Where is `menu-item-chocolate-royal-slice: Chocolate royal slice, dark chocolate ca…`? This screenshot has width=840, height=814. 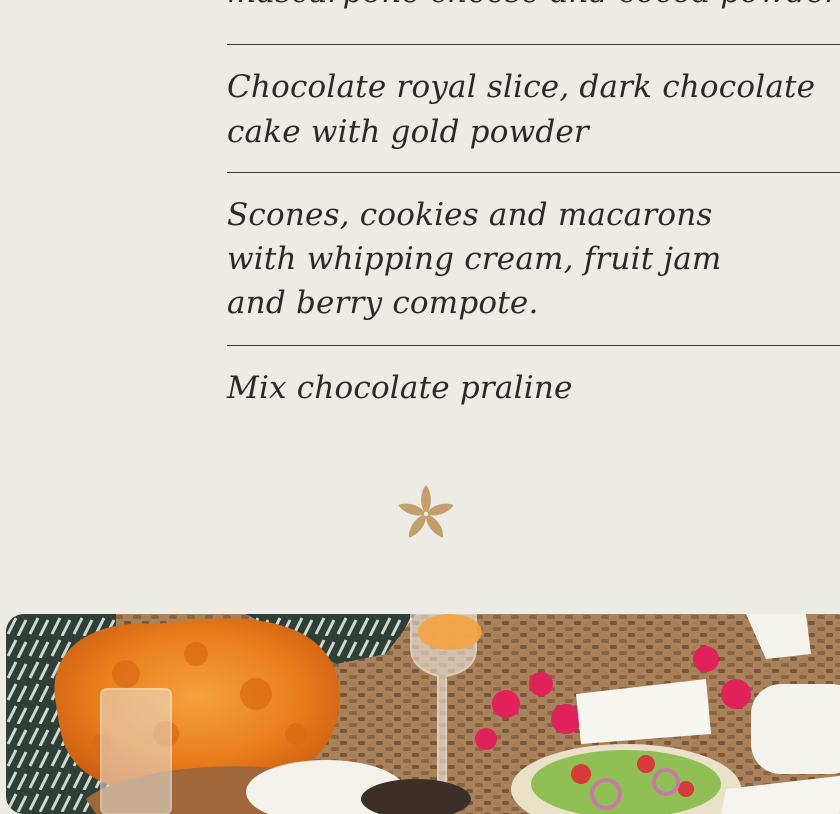 menu-item-chocolate-royal-slice: Chocolate royal slice, dark chocolate ca… is located at coordinates (521, 109).